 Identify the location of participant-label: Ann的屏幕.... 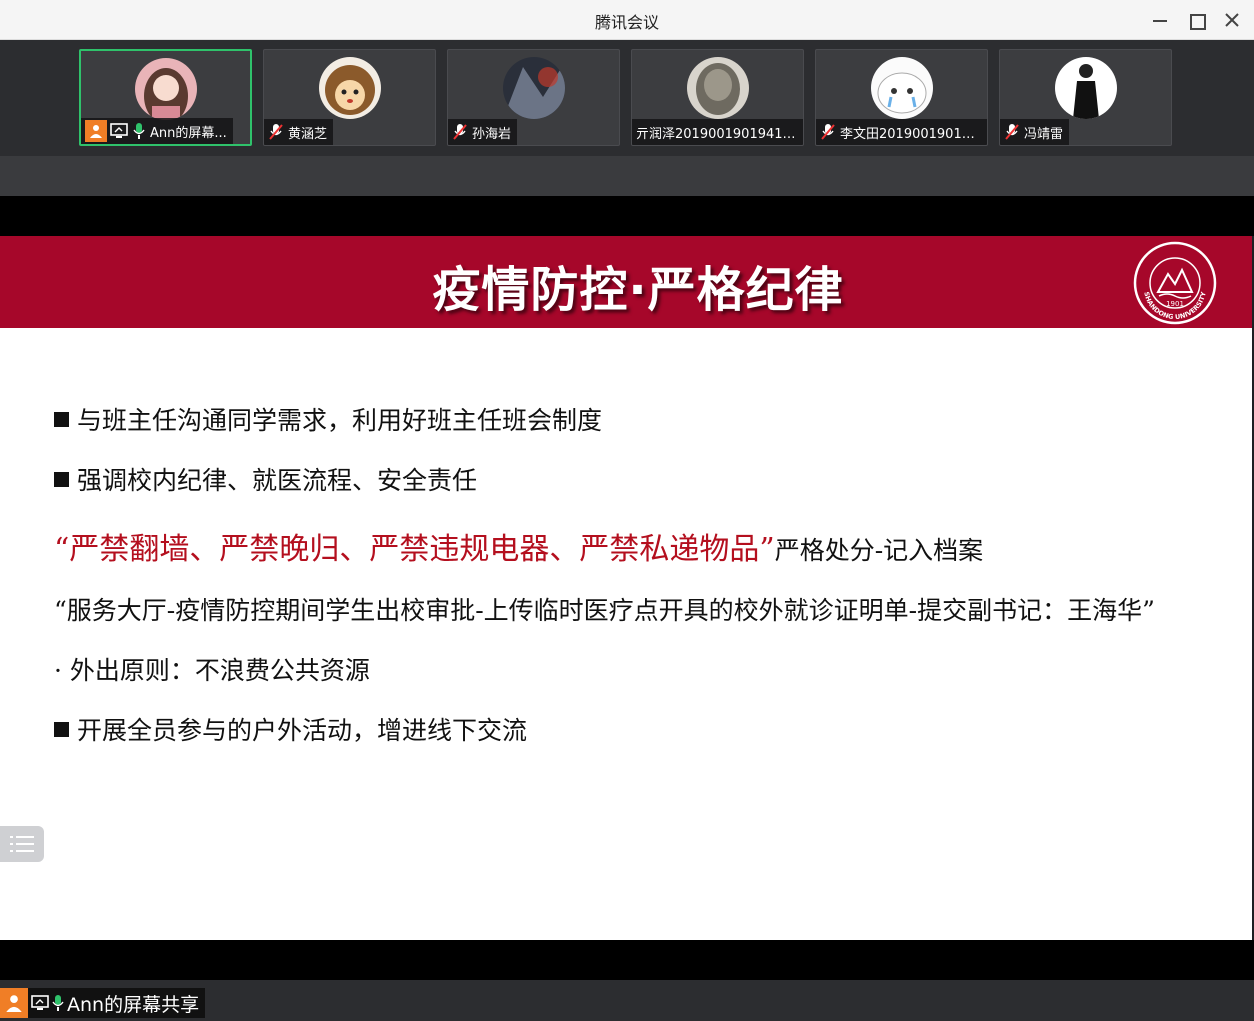
(157, 131).